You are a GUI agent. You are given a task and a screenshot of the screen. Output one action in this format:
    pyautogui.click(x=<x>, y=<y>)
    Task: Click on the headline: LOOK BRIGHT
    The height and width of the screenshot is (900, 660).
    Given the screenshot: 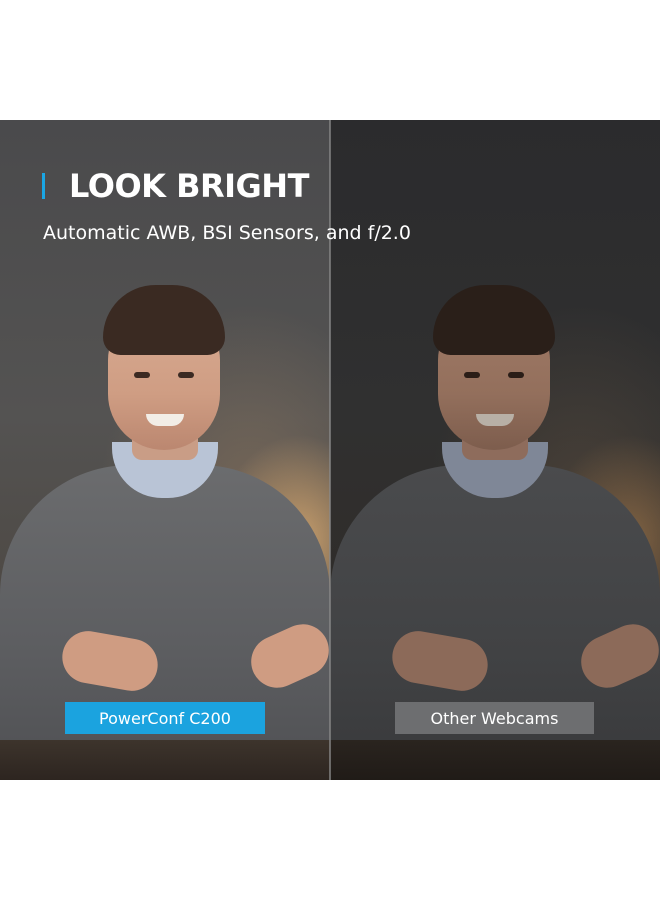 What is the action you would take?
    pyautogui.click(x=175, y=186)
    